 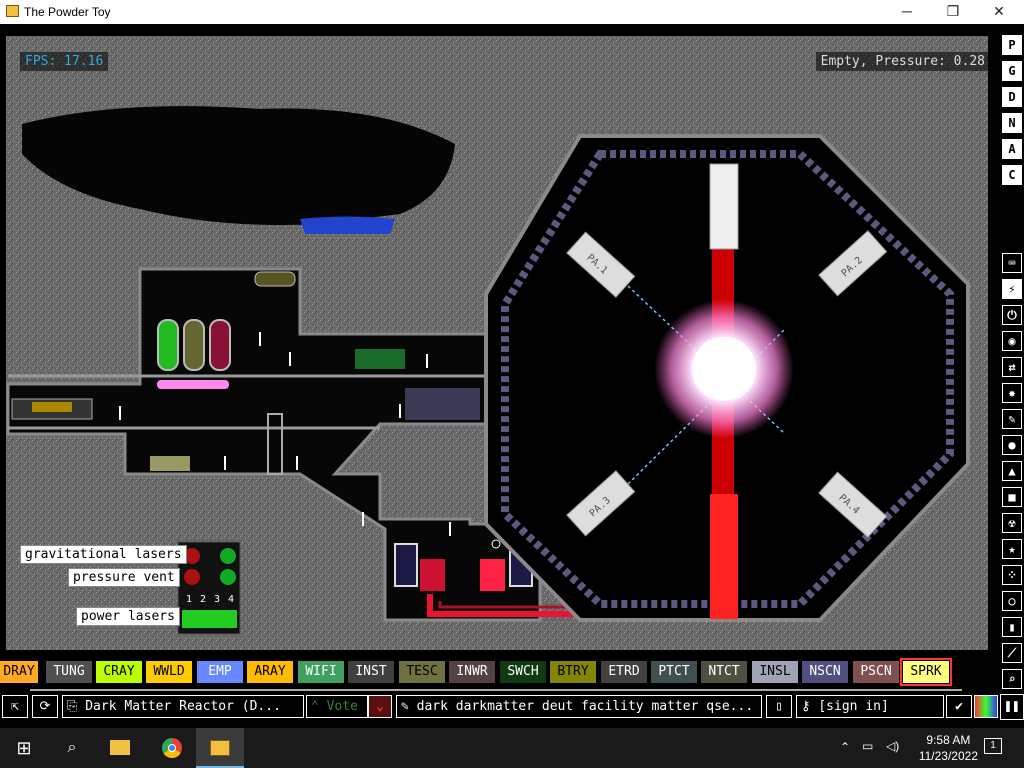 I want to click on machine, so click(x=170, y=463).